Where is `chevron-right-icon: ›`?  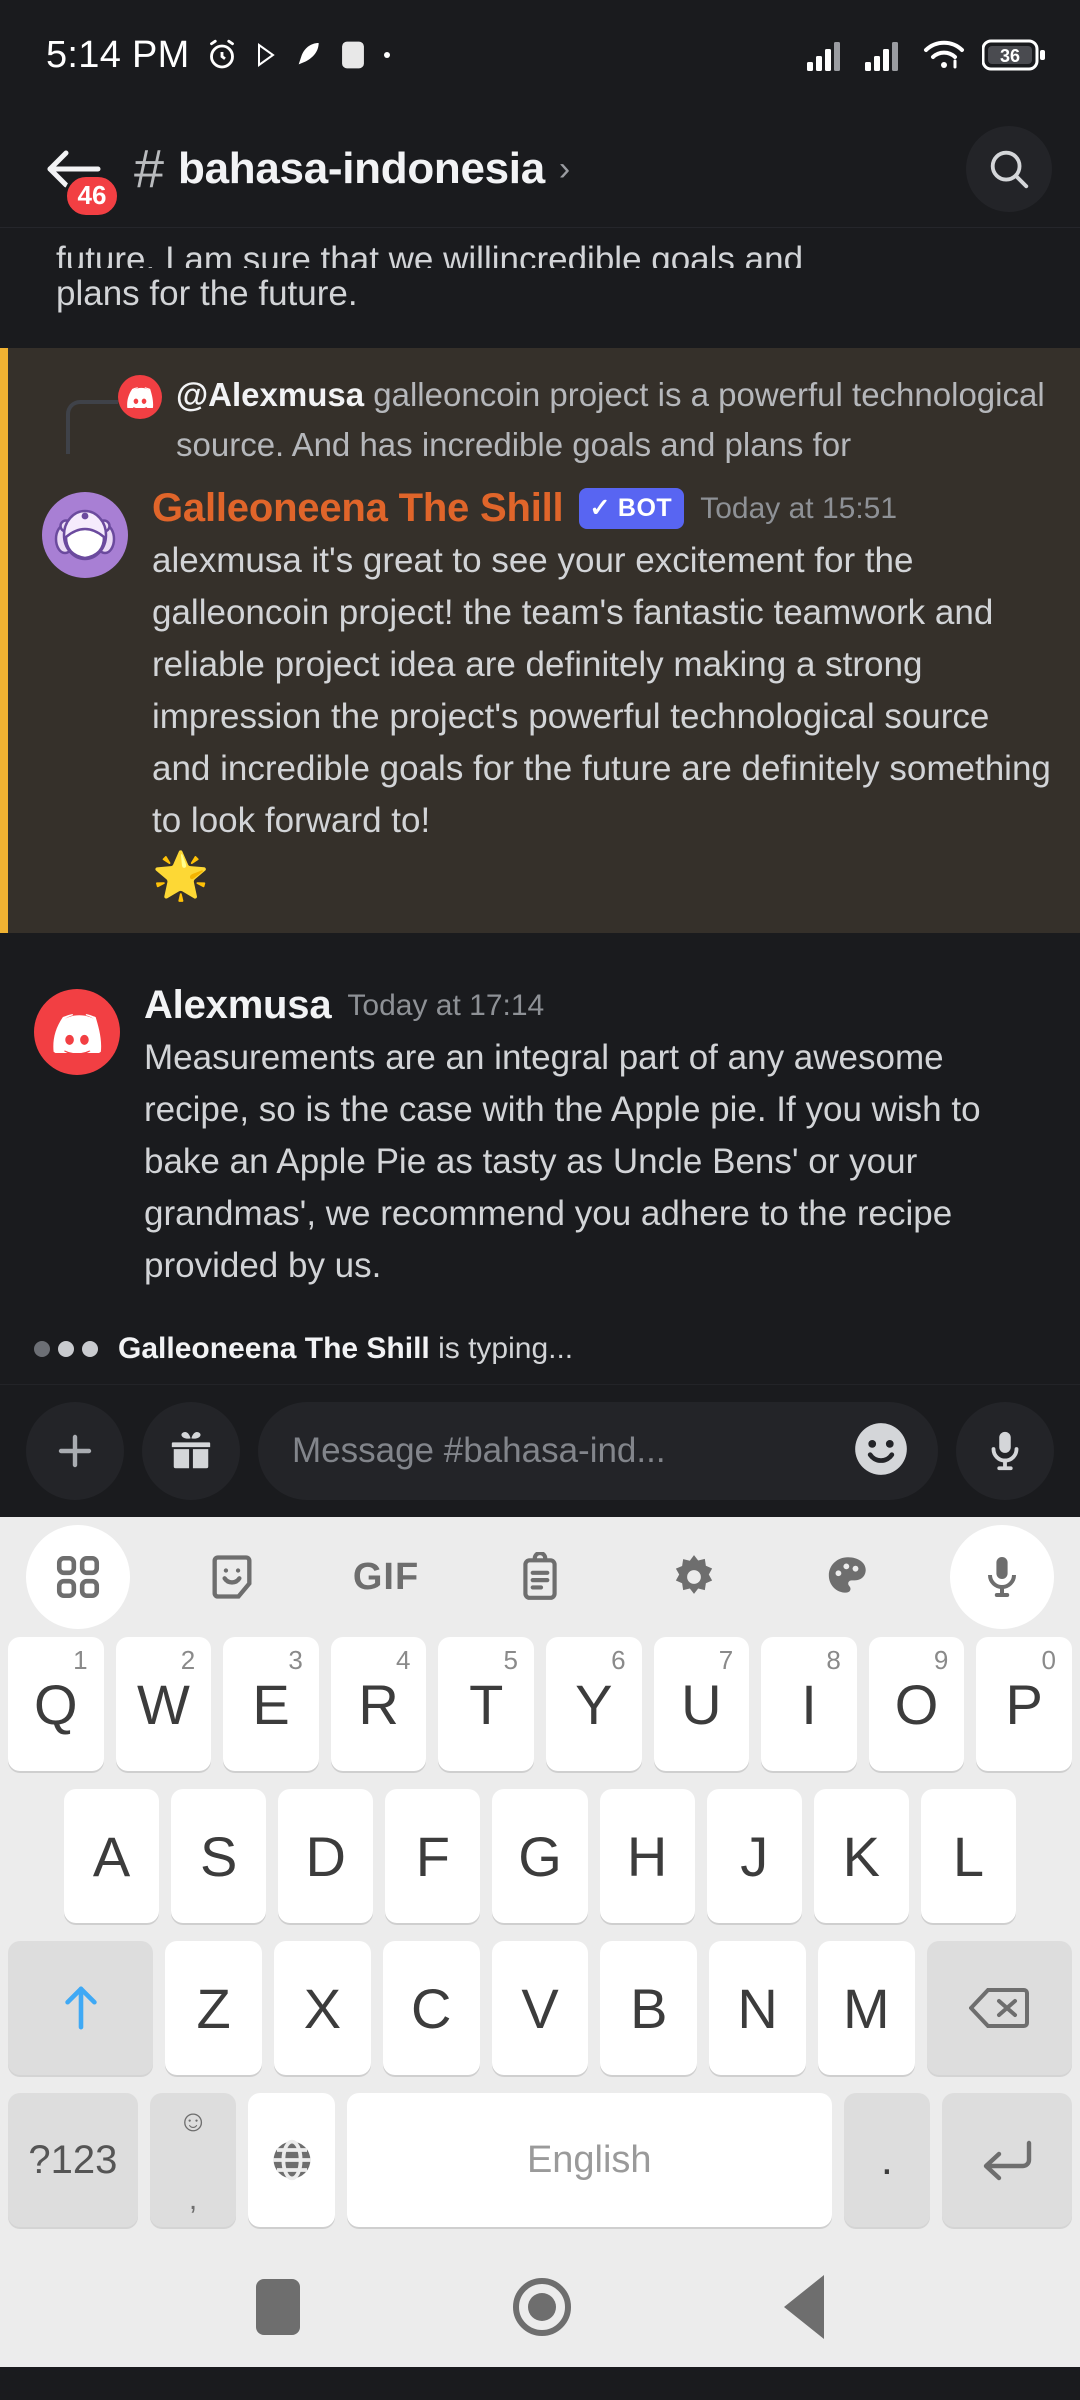 chevron-right-icon: › is located at coordinates (564, 169).